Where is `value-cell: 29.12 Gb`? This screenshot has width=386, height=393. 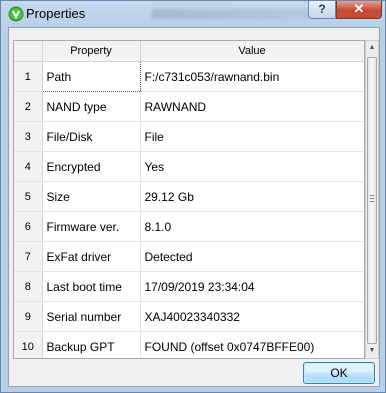
value-cell: 29.12 Gb is located at coordinates (252, 196).